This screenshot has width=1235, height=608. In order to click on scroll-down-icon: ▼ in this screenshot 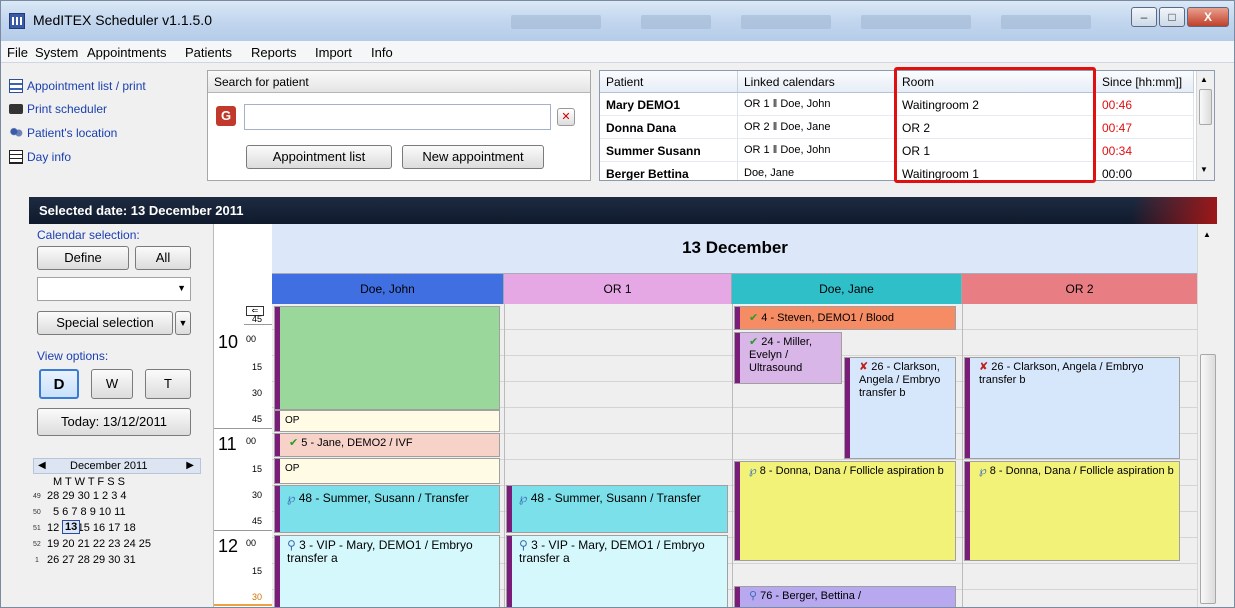, I will do `click(1204, 169)`.